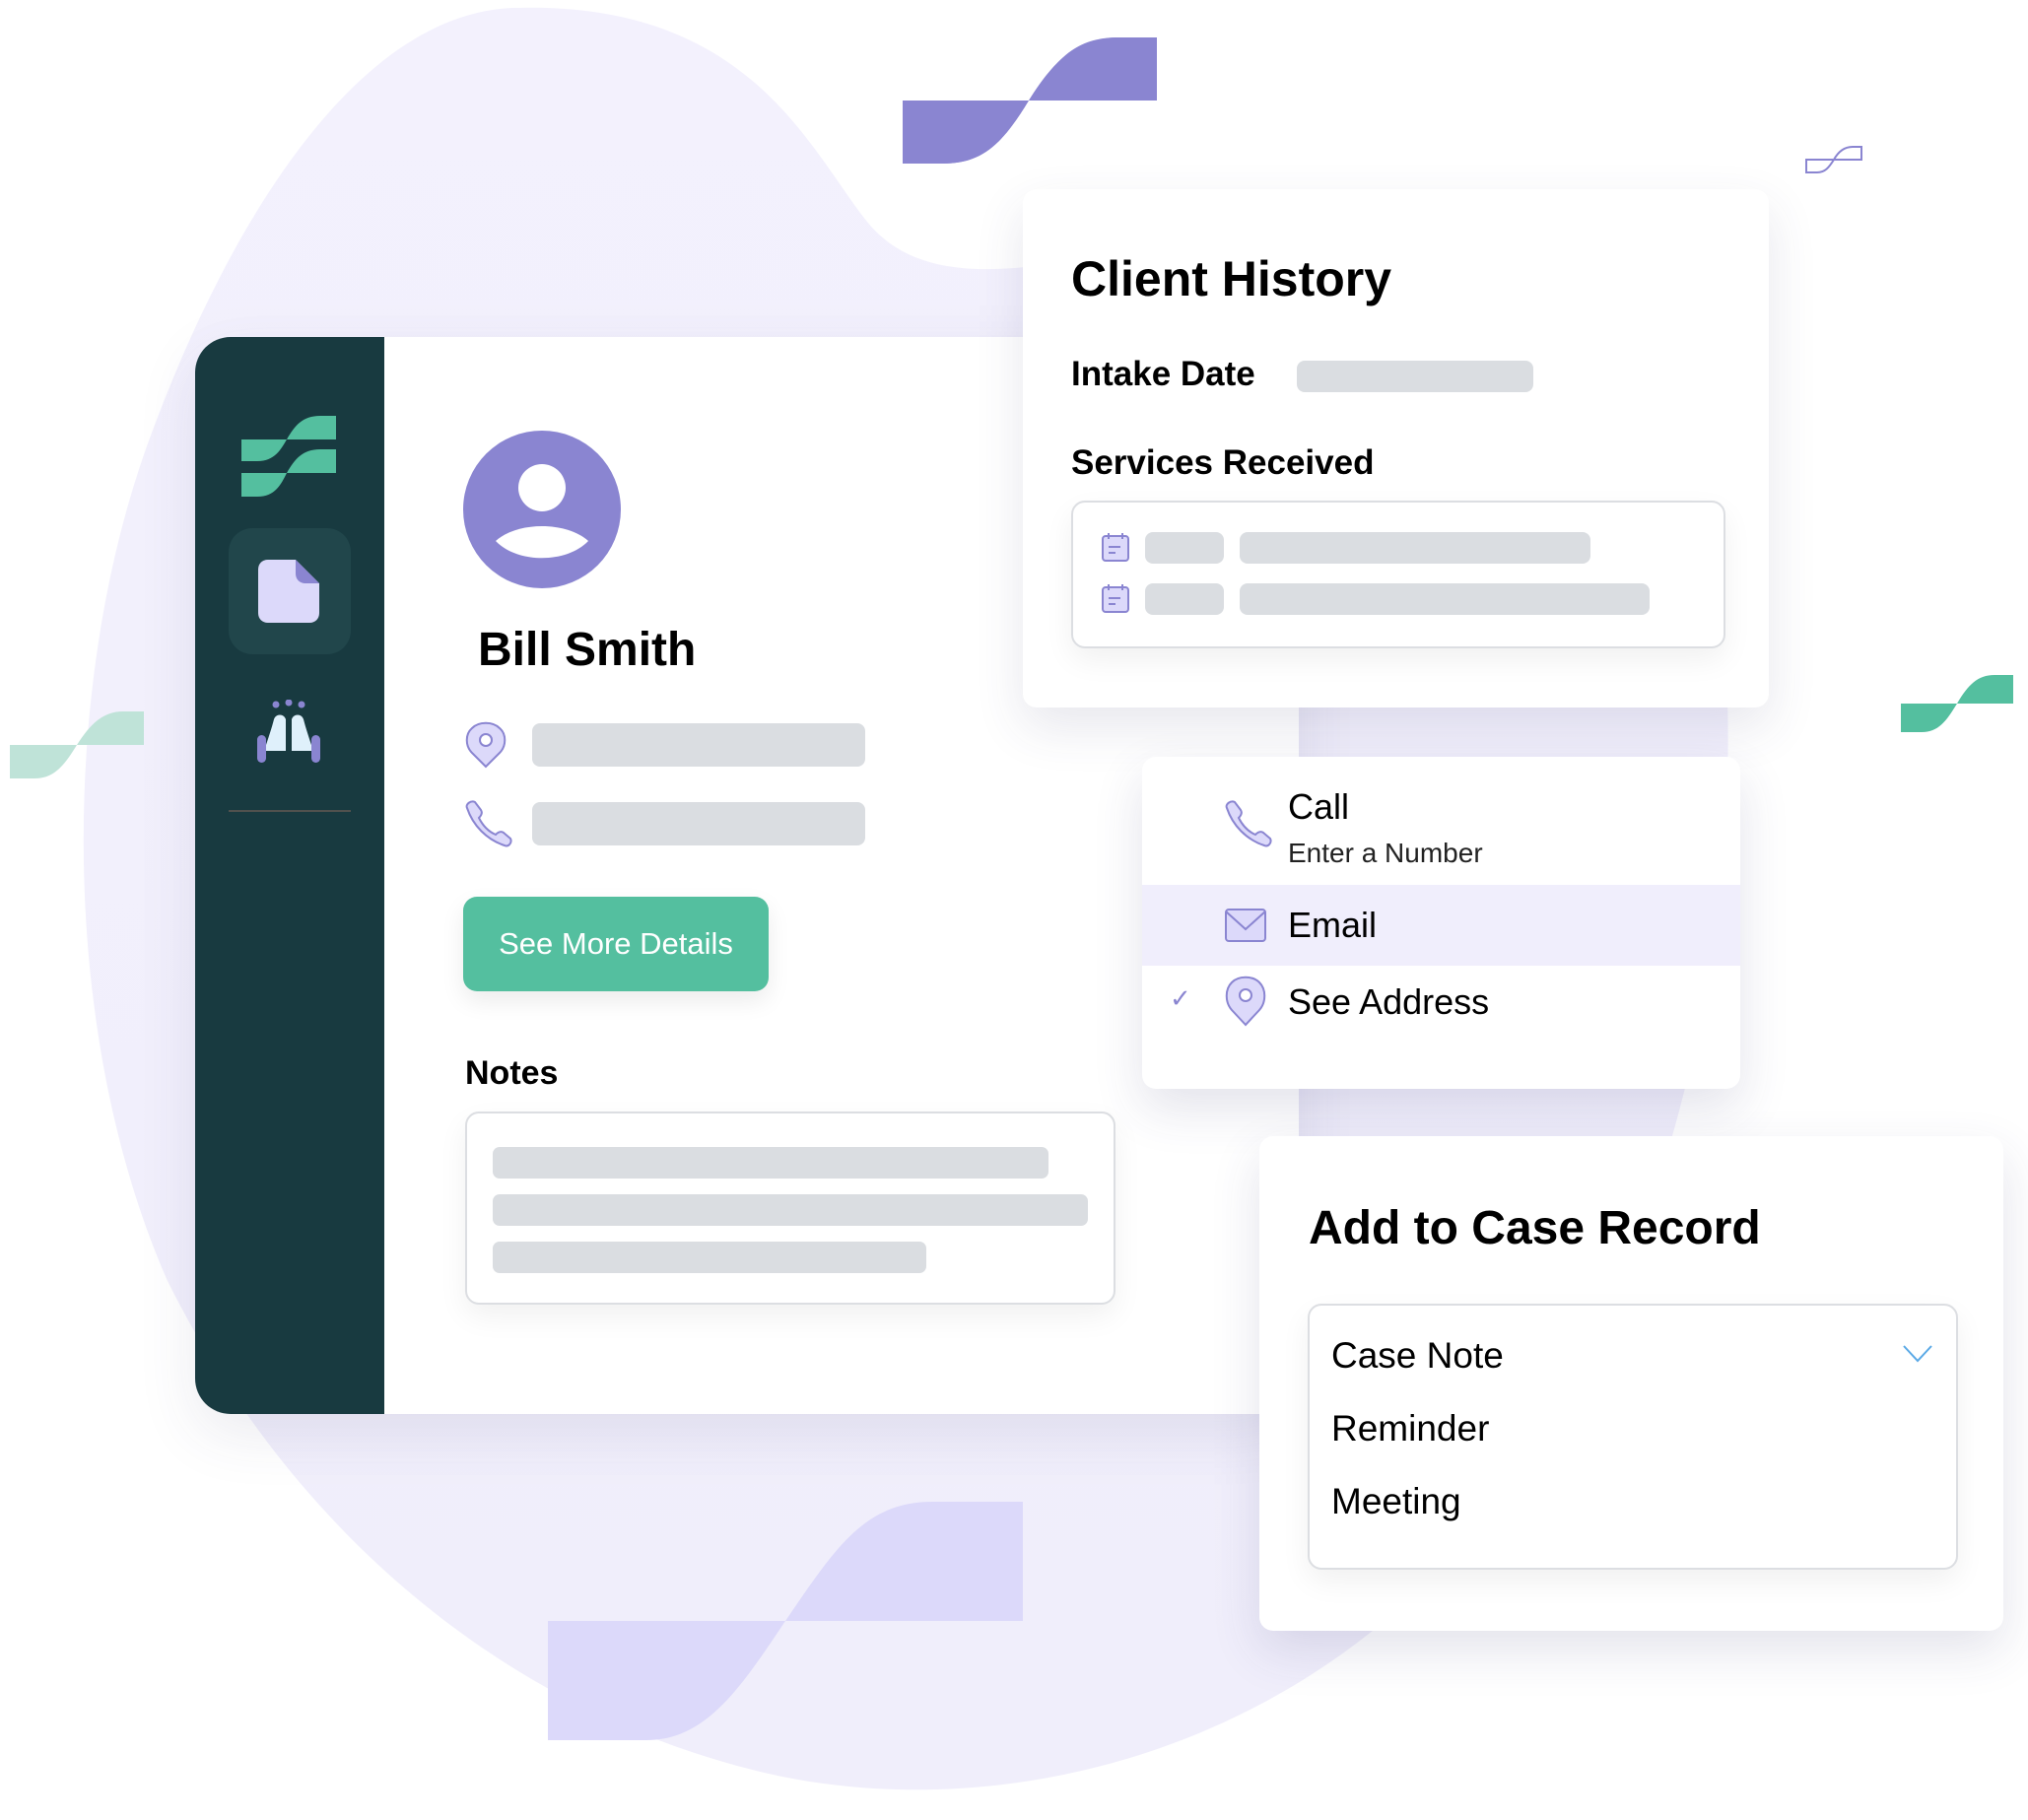 The width and height of the screenshot is (2028, 1820). What do you see at coordinates (1833, 159) in the screenshot?
I see `decor-wave-small-outline` at bounding box center [1833, 159].